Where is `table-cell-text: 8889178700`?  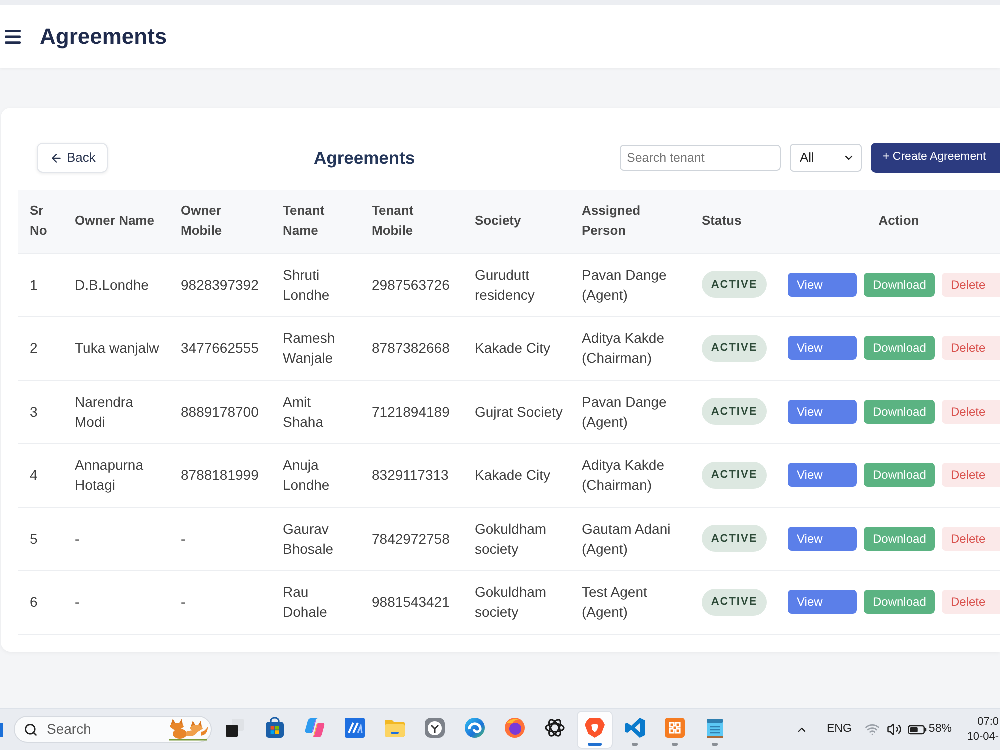
table-cell-text: 8889178700 is located at coordinates (220, 412).